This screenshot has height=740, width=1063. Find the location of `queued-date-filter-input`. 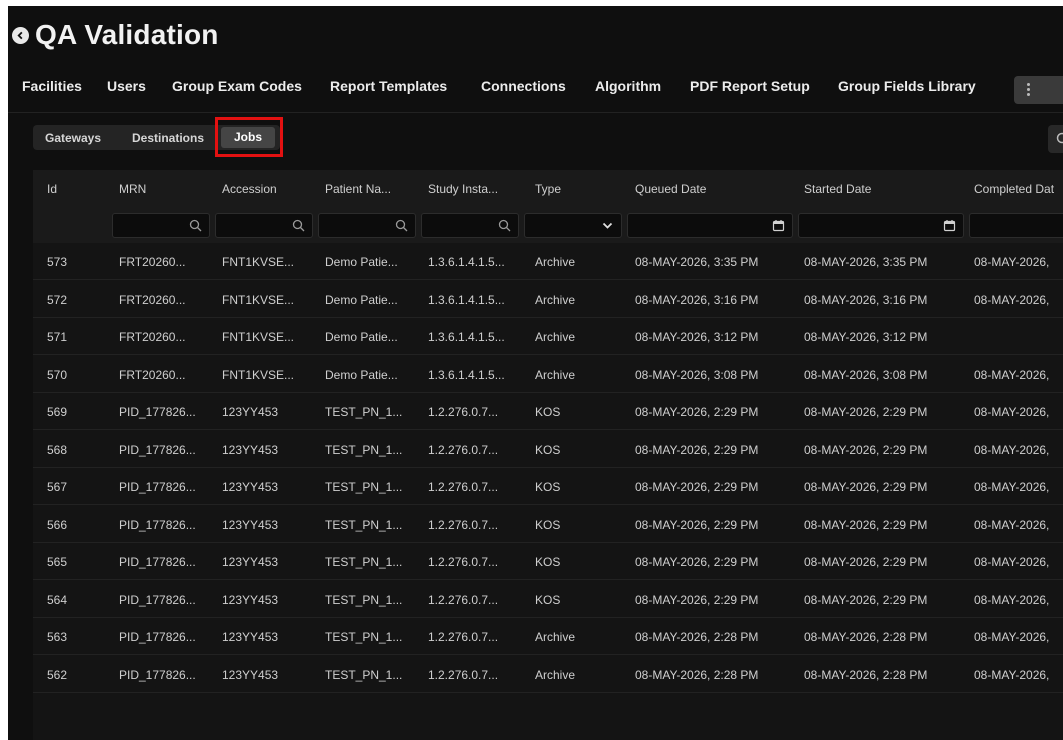

queued-date-filter-input is located at coordinates (710, 225).